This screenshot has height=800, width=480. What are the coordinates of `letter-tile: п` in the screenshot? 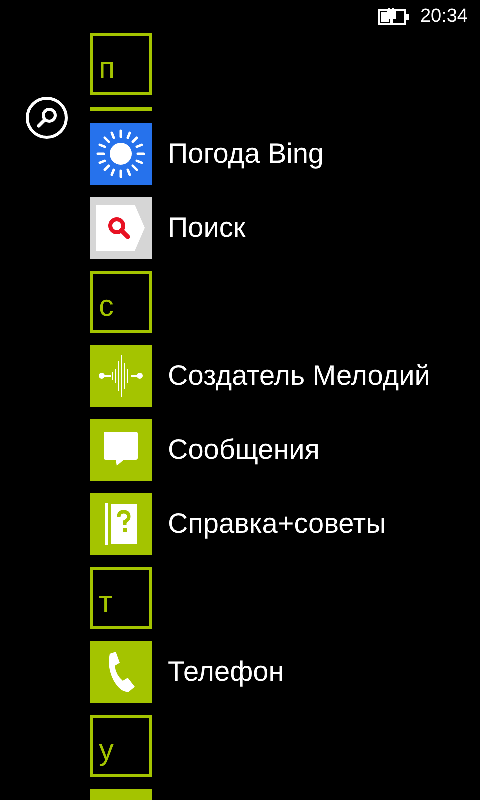 It's located at (121, 64).